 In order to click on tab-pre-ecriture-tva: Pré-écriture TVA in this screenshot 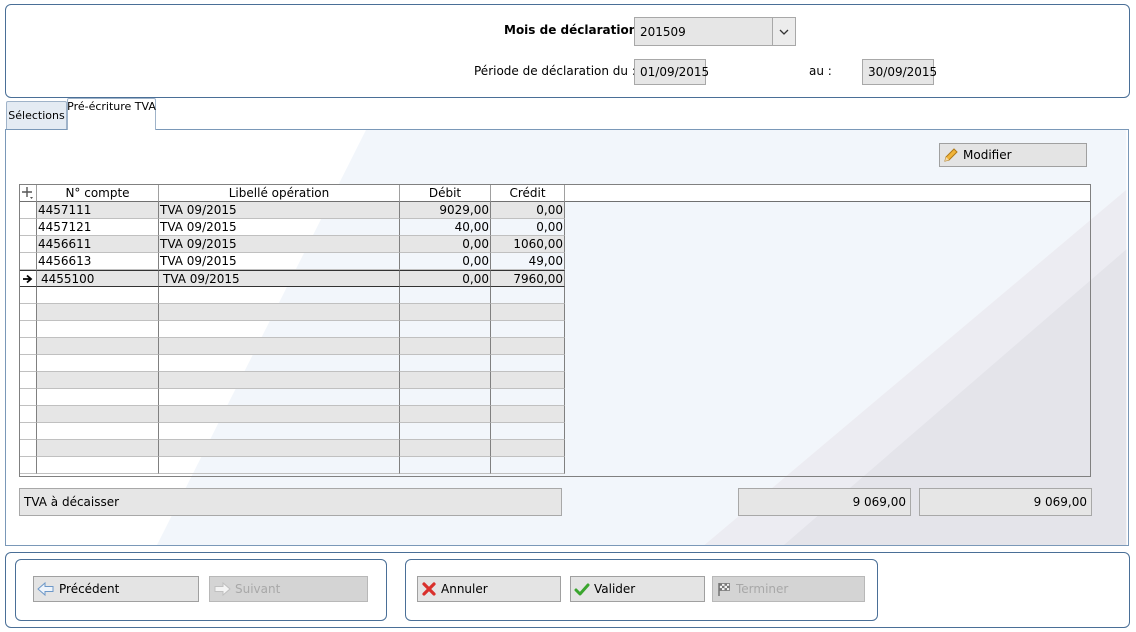, I will do `click(111, 114)`.